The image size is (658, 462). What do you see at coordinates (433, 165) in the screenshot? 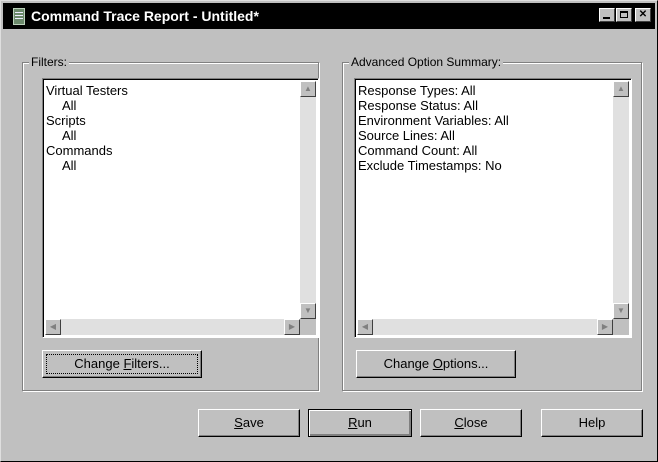
I see `advanced-option-item: Exclude Timestamps: No` at bounding box center [433, 165].